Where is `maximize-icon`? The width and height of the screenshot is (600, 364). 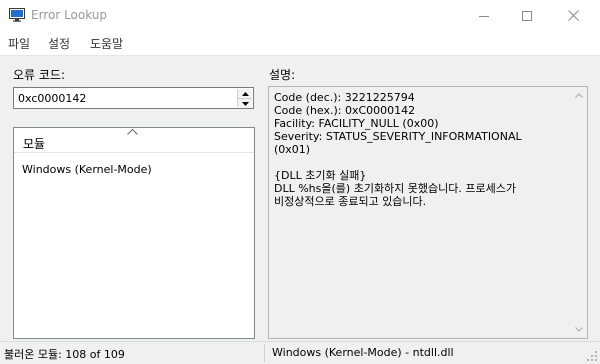 maximize-icon is located at coordinates (527, 15).